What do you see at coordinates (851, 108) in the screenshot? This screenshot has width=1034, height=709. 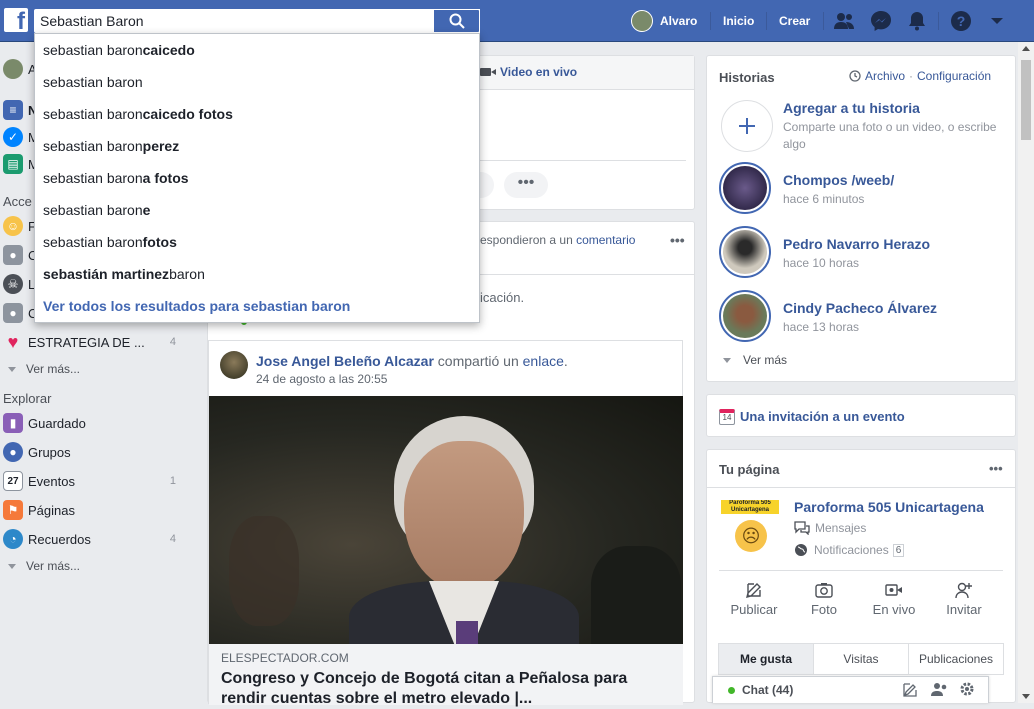 I see `add-story-title: Agregar a tu historia` at bounding box center [851, 108].